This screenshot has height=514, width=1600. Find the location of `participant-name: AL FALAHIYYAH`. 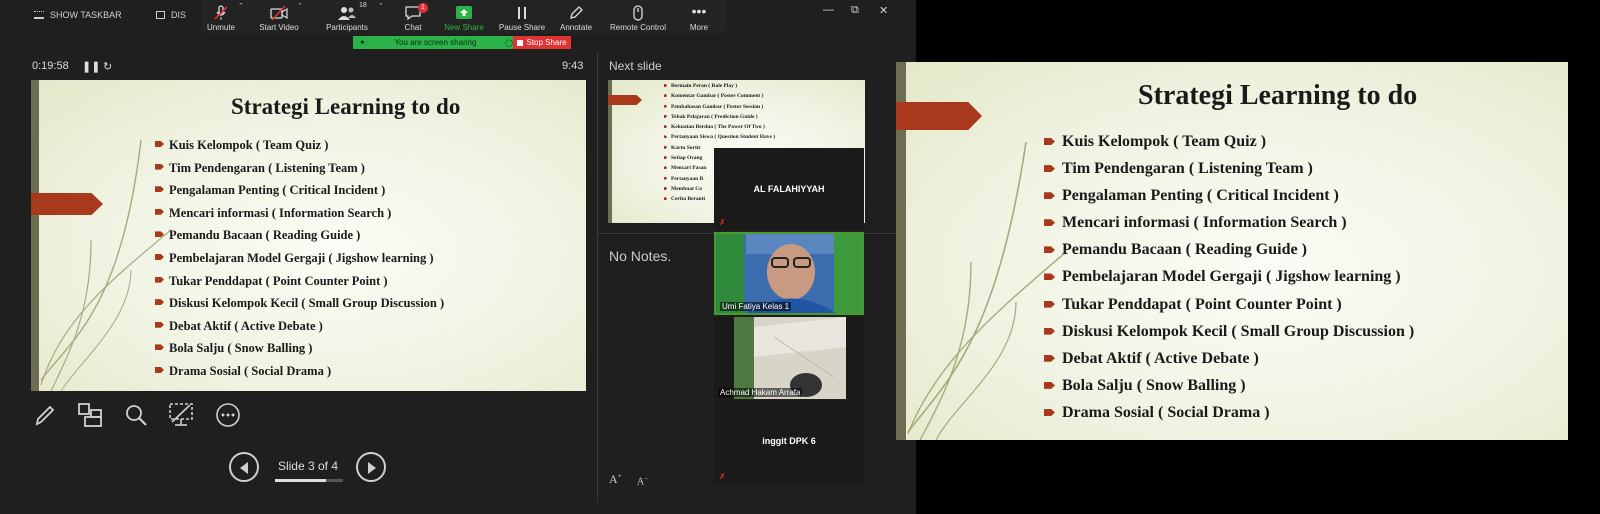

participant-name: AL FALAHIYYAH is located at coordinates (789, 189).